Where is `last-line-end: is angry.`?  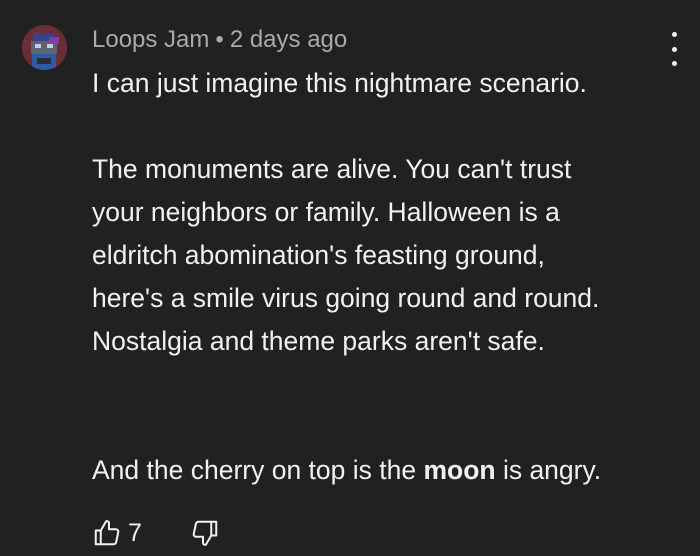
last-line-end: is angry. is located at coordinates (548, 470).